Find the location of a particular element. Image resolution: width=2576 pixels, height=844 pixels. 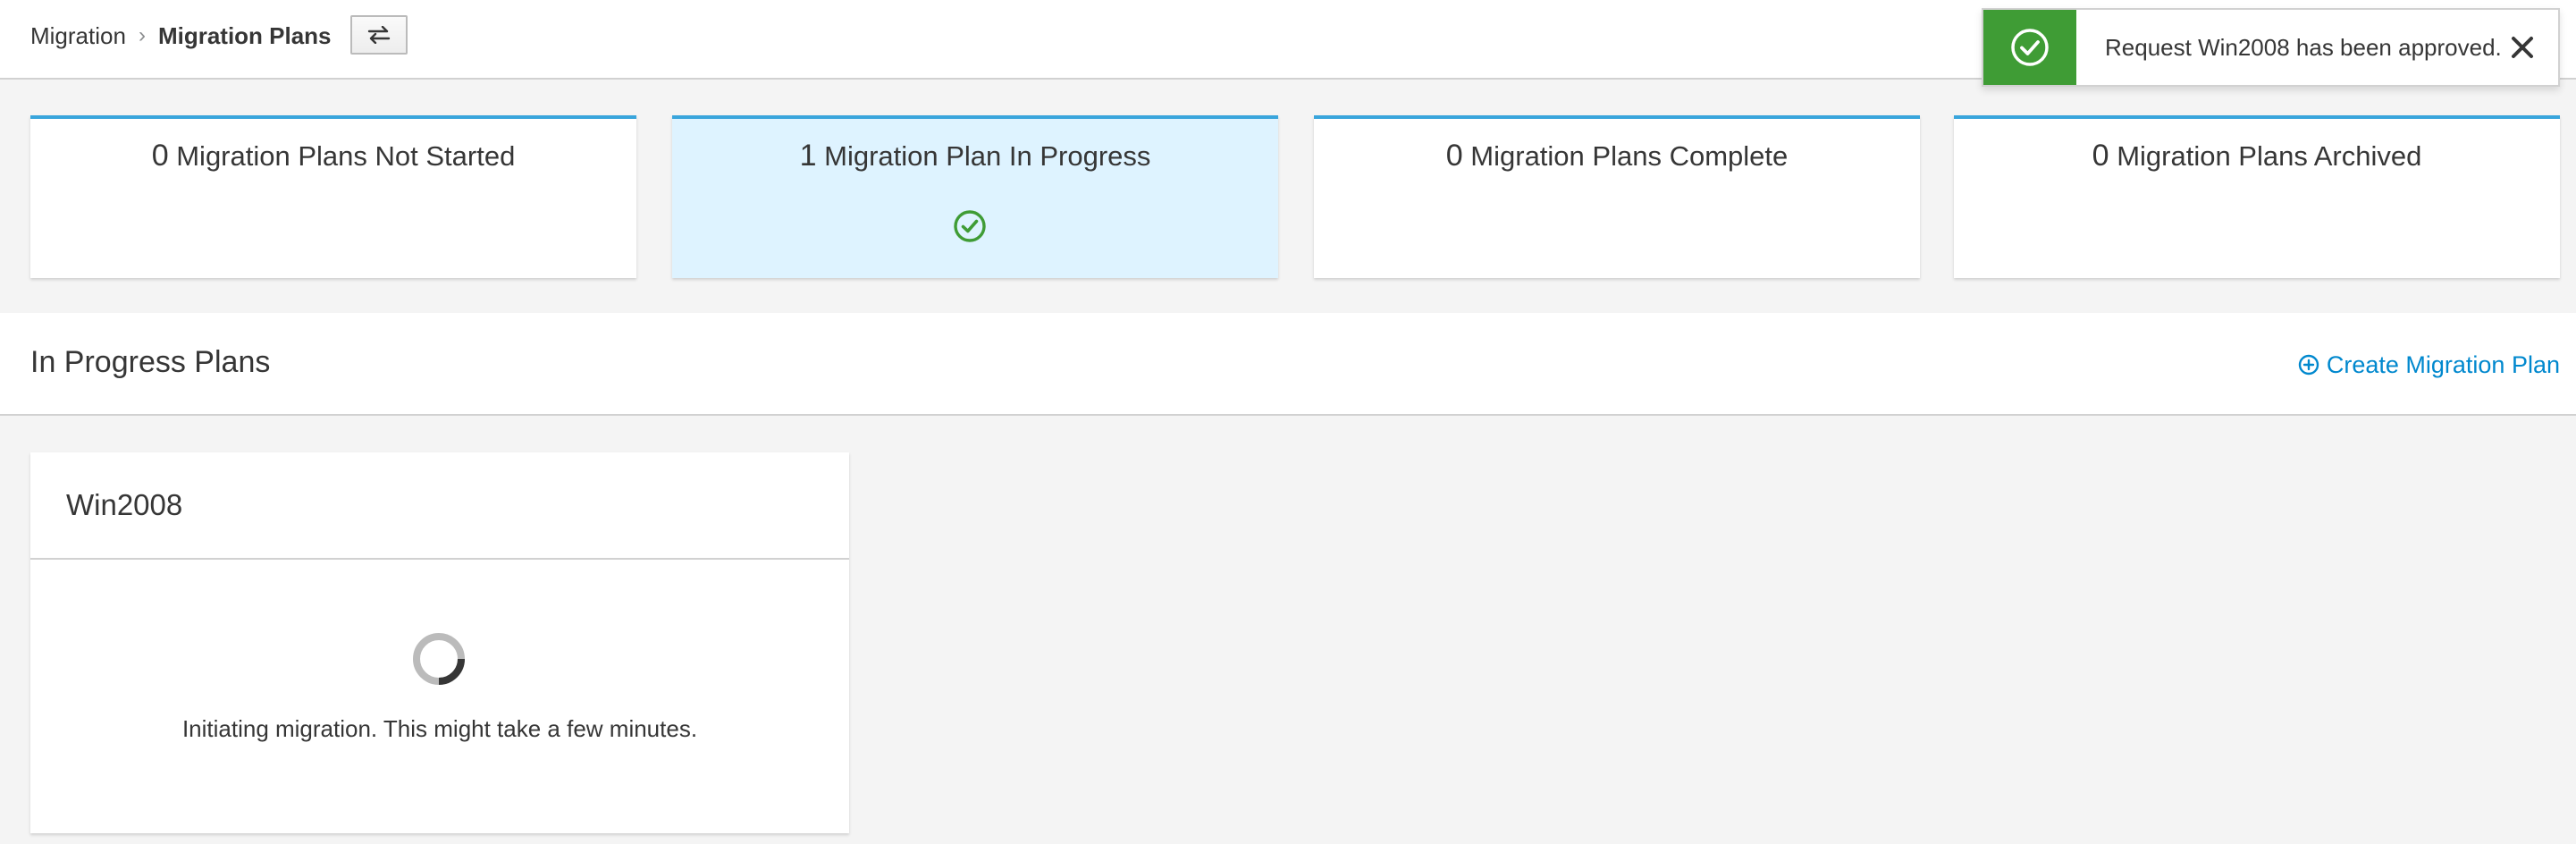

exchange-arrows-icon is located at coordinates (379, 35).